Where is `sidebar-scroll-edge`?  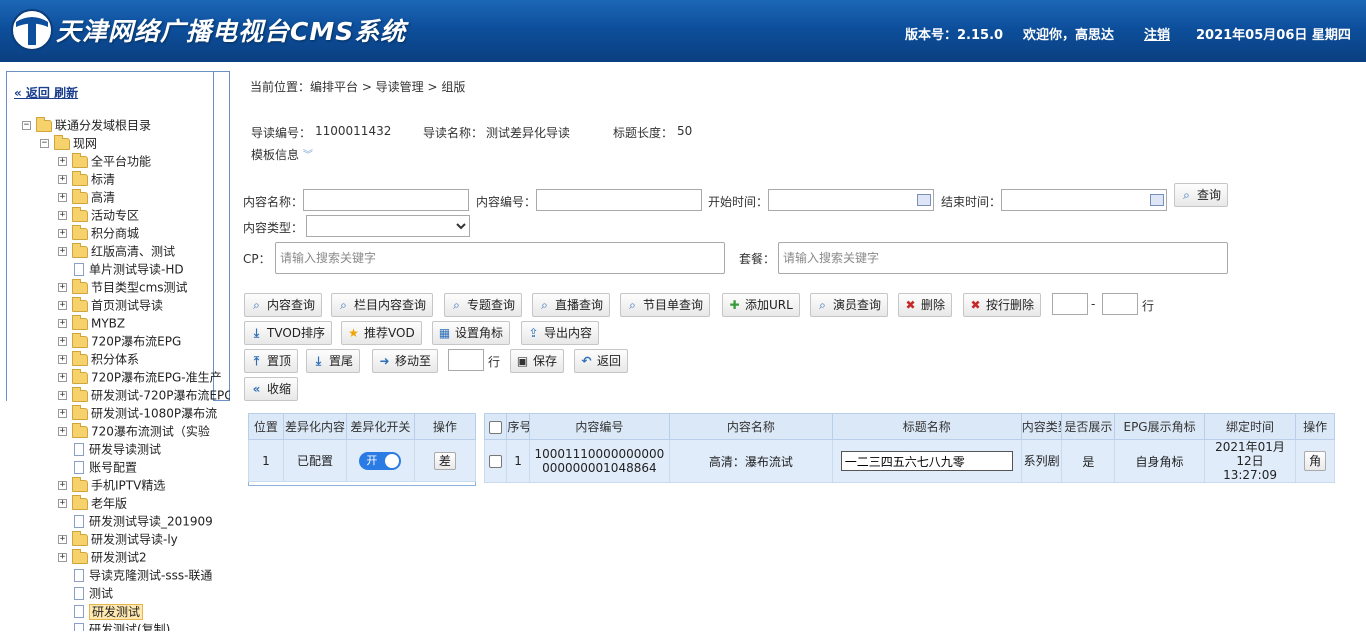
sidebar-scroll-edge is located at coordinates (221, 236).